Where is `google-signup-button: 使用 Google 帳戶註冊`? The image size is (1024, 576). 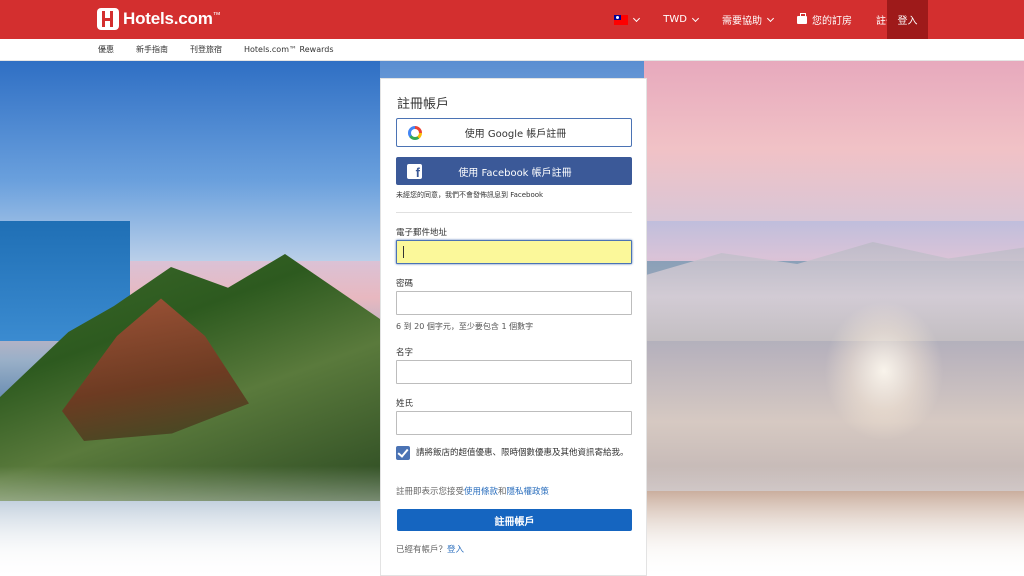
google-signup-button: 使用 Google 帳戶註冊 is located at coordinates (514, 132).